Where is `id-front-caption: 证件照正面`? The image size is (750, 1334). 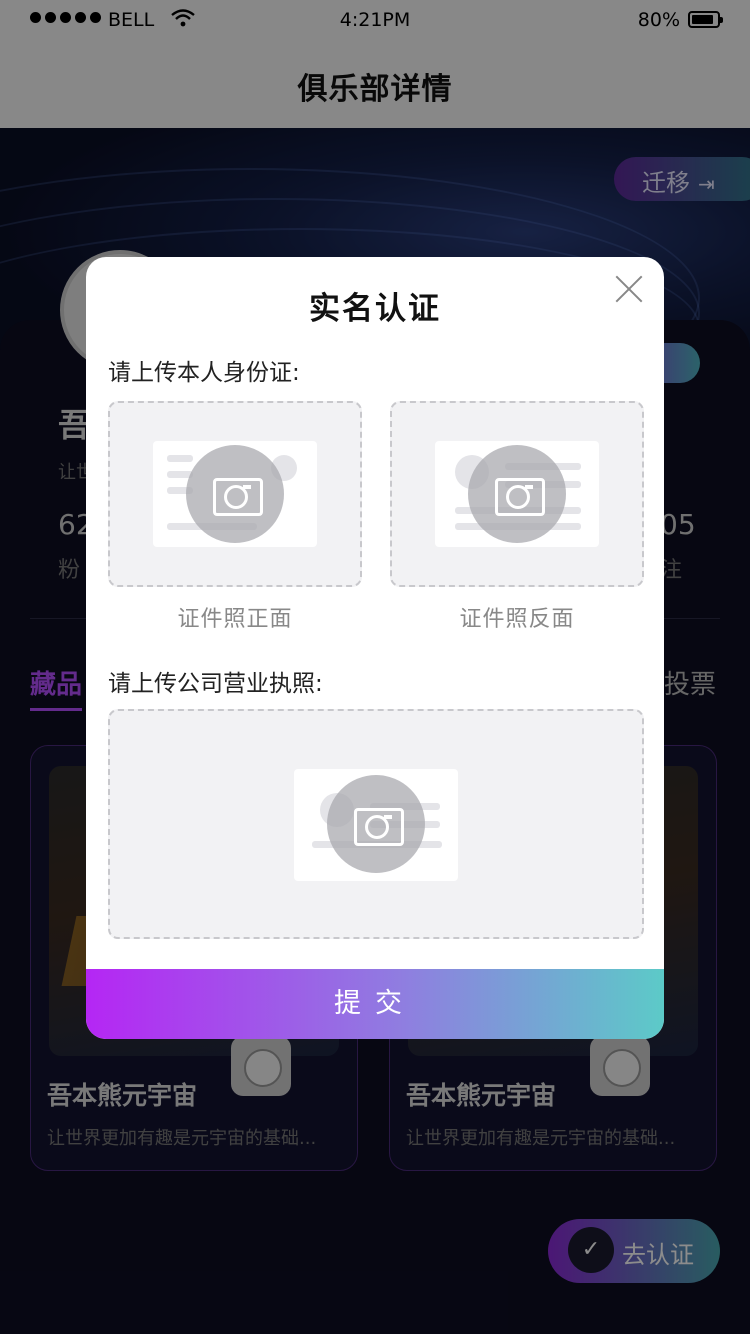
id-front-caption: 证件照正面 is located at coordinates (235, 619).